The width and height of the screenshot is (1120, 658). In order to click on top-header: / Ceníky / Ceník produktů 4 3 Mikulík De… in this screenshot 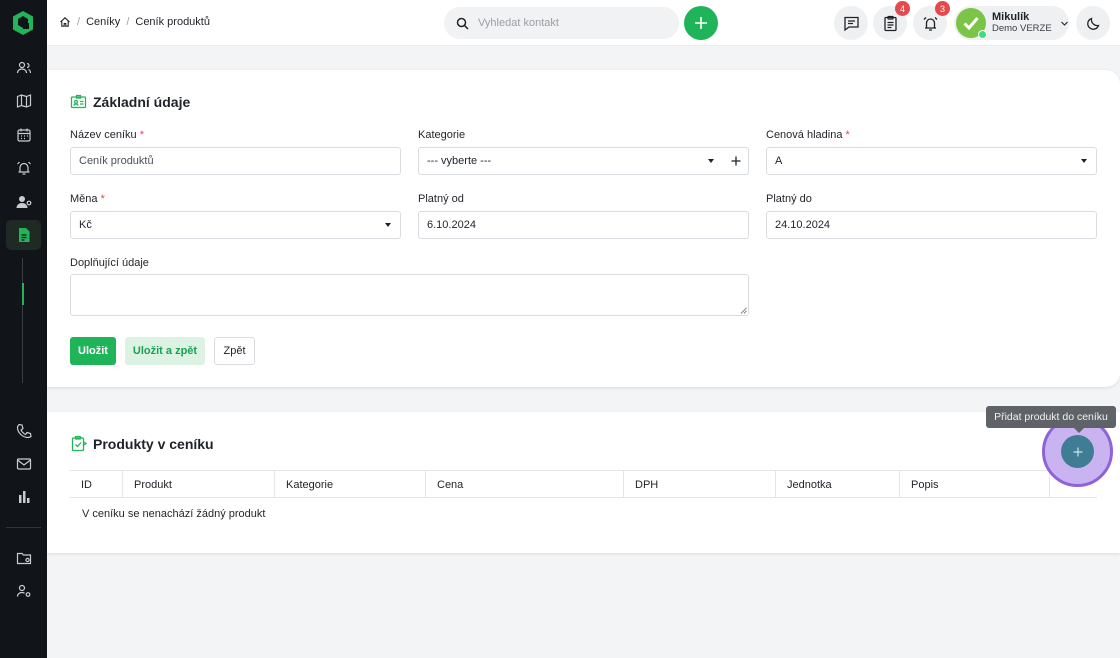, I will do `click(583, 23)`.